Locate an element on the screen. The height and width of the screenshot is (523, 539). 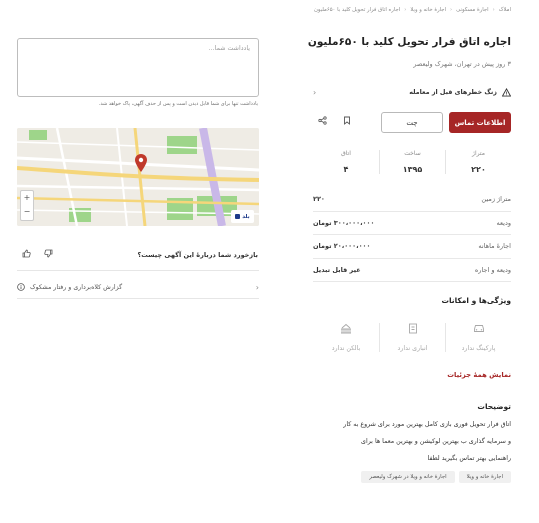
info-value: غیر قابل تبدیل is located at coordinates (337, 269).